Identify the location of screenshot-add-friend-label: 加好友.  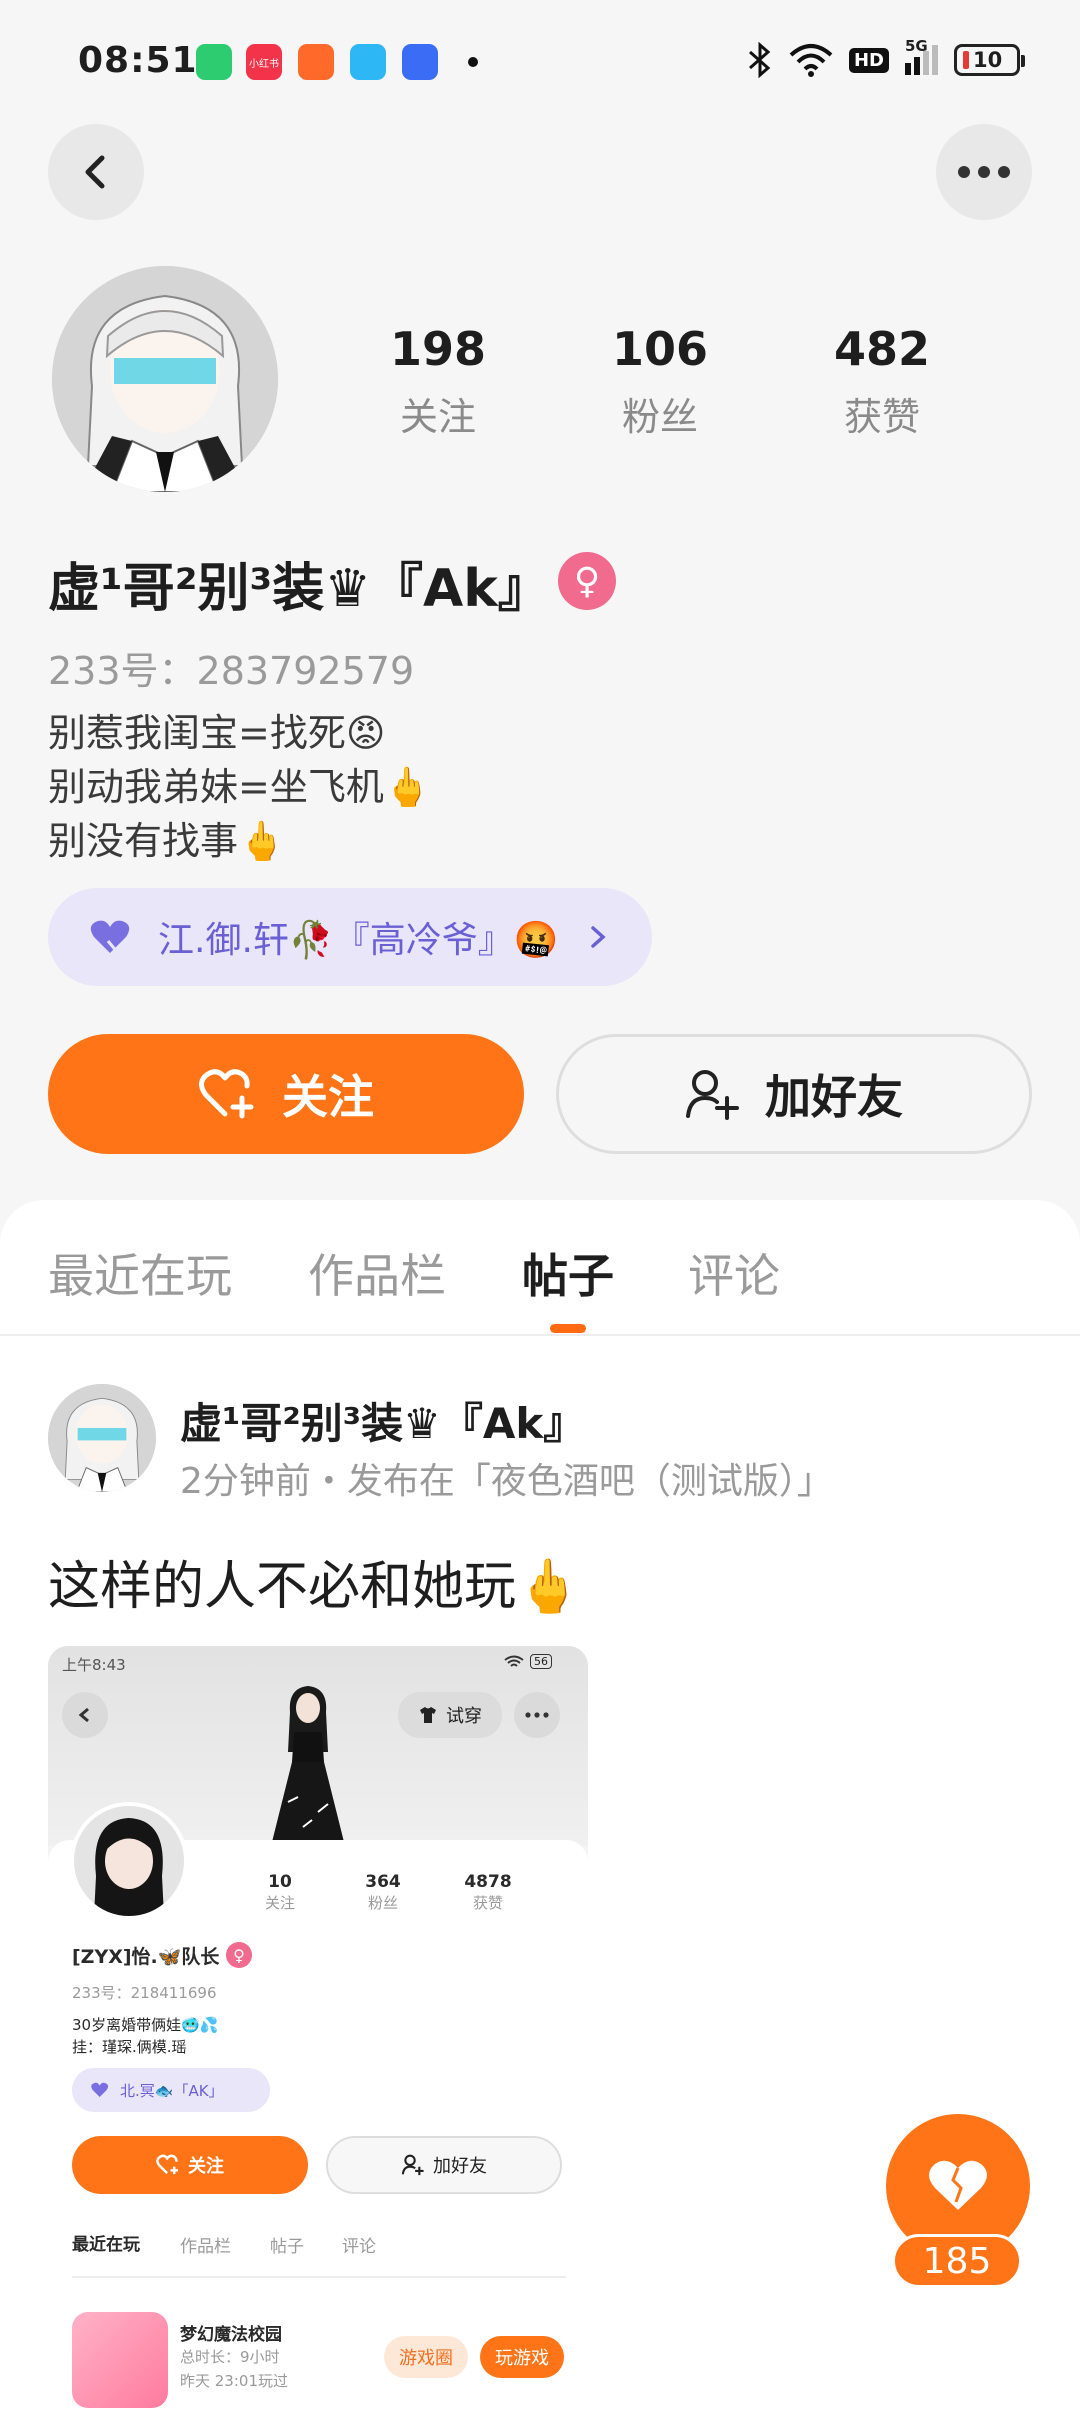
(460, 2166).